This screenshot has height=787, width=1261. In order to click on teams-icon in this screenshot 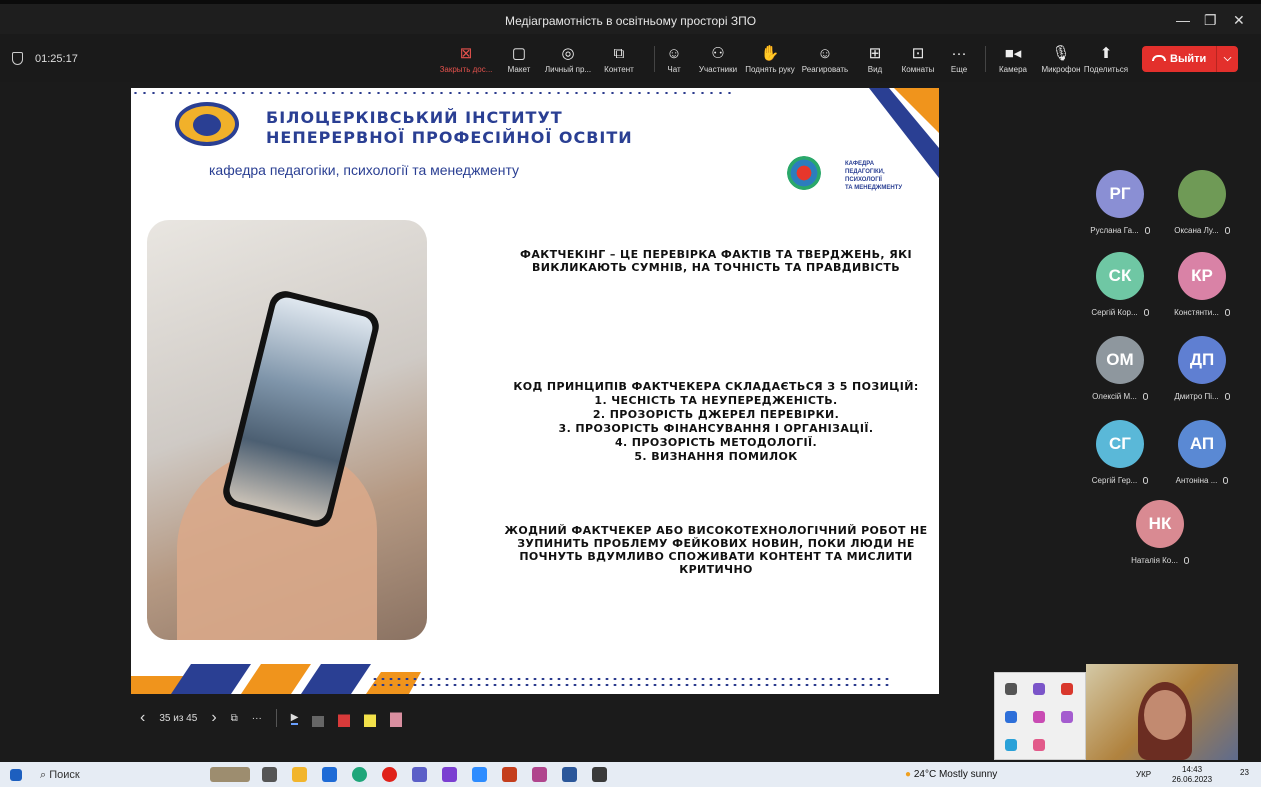, I will do `click(419, 774)`.